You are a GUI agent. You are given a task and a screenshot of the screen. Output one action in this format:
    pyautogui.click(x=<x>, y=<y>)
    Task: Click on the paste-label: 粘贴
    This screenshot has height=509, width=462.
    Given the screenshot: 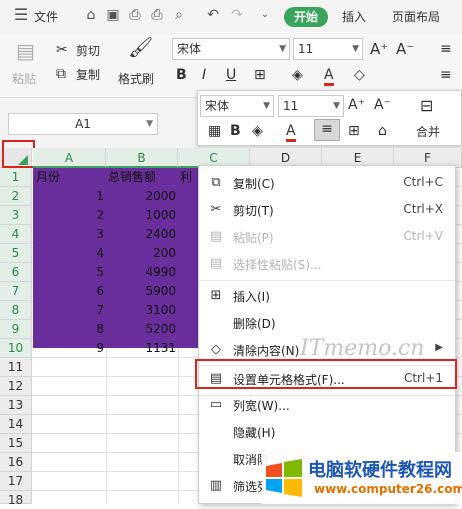 What is the action you would take?
    pyautogui.click(x=24, y=78)
    